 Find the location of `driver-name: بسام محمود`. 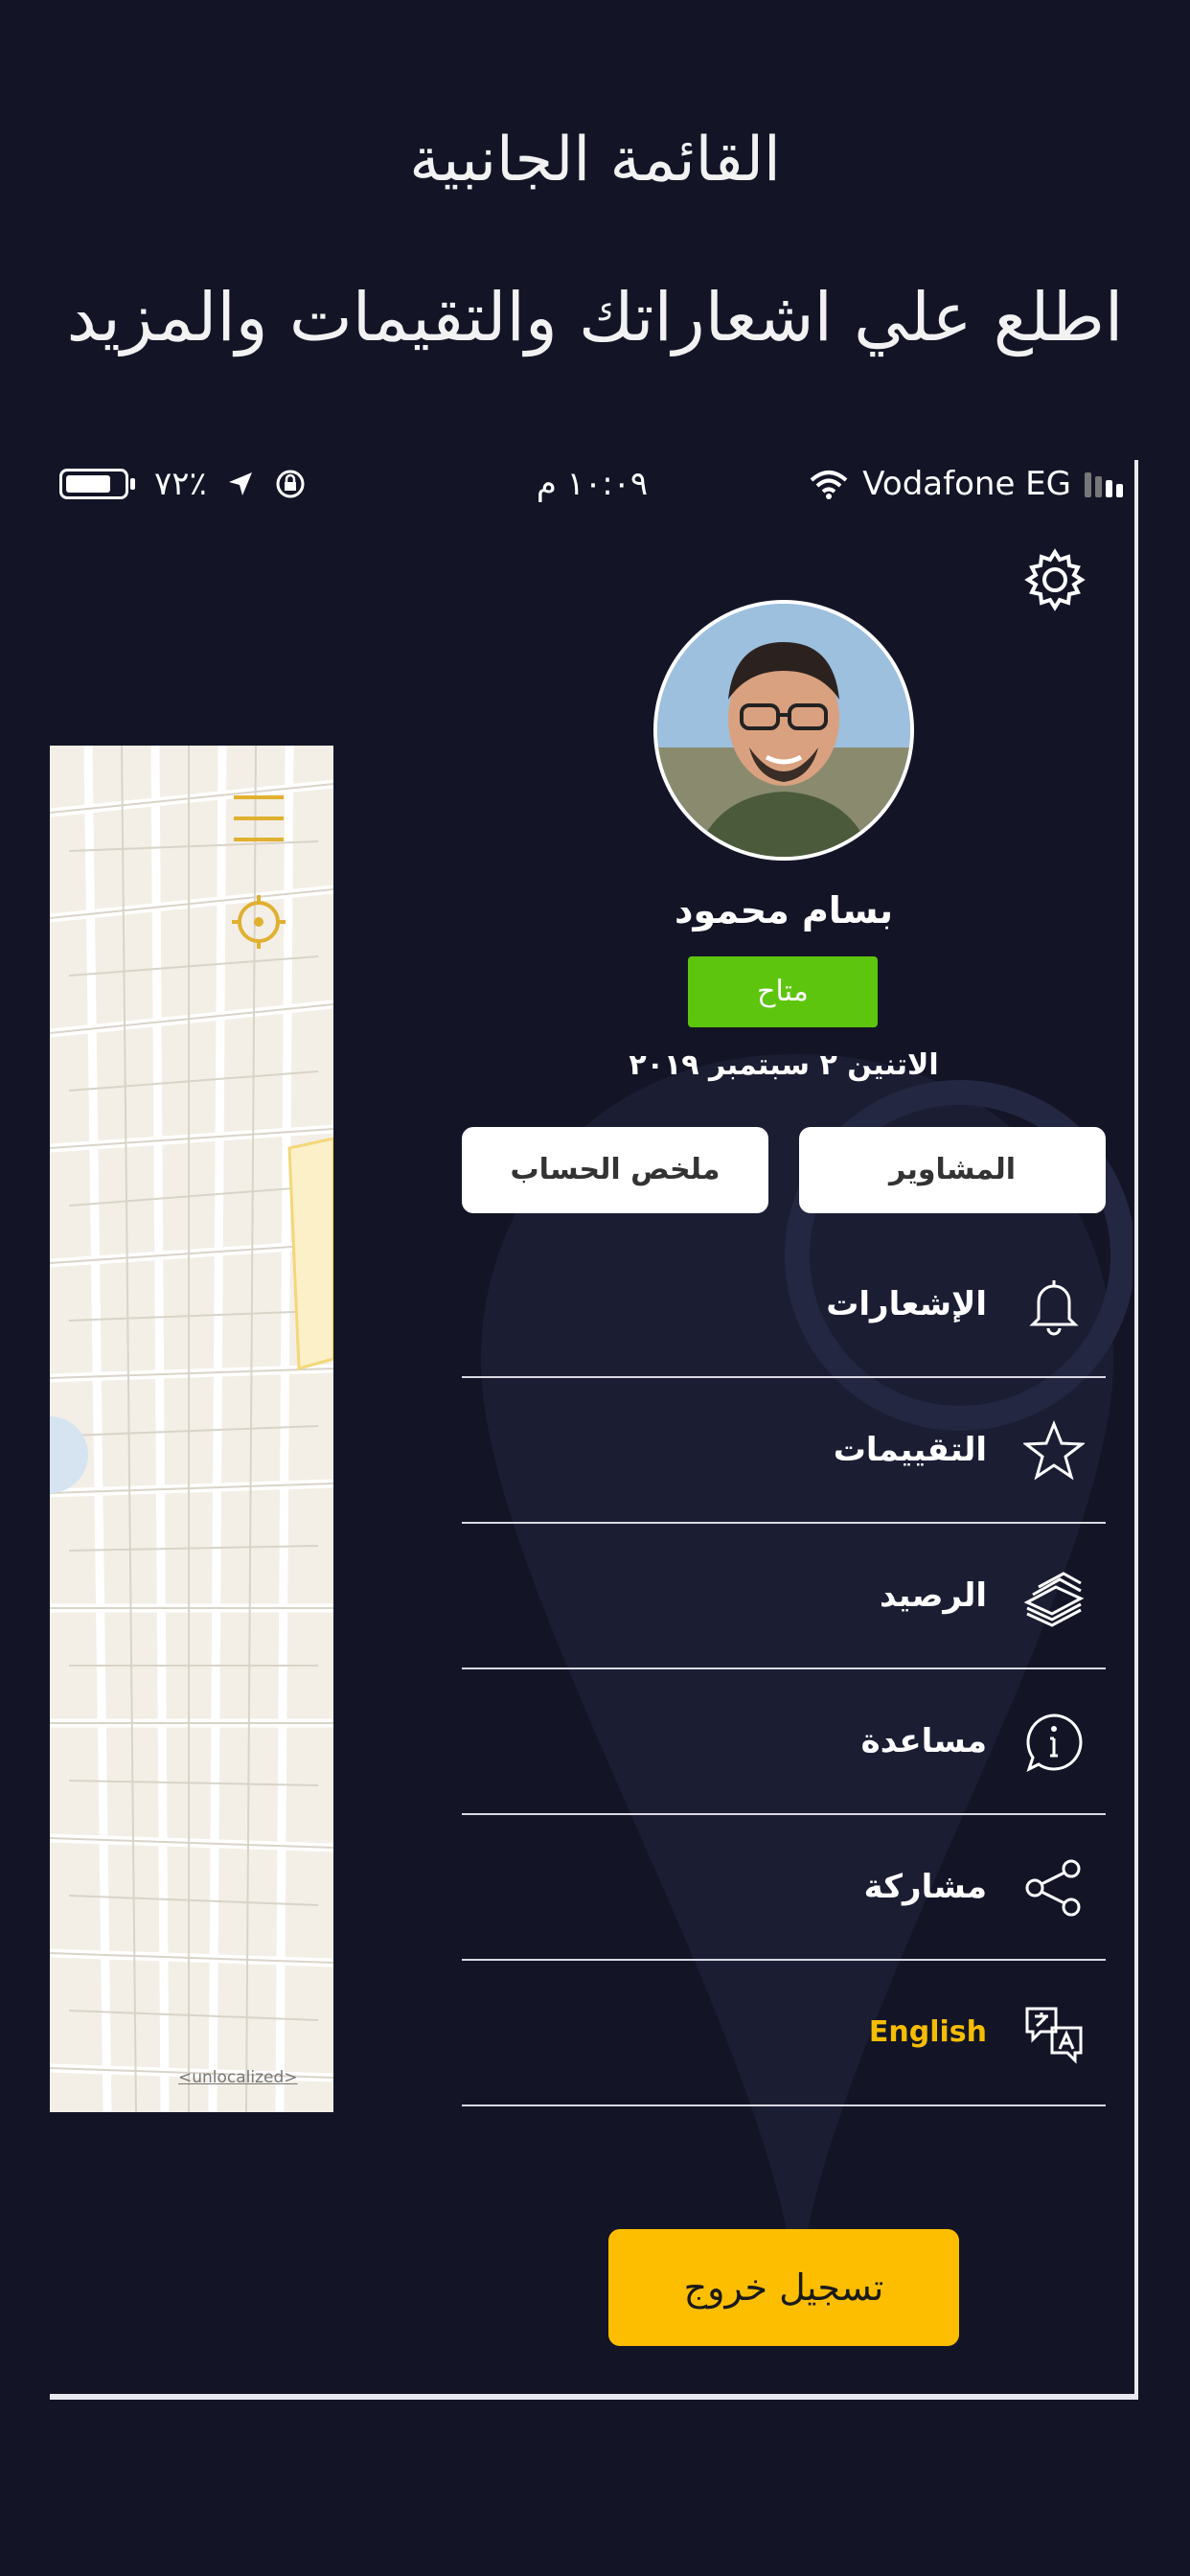

driver-name: بسام محمود is located at coordinates (784, 910).